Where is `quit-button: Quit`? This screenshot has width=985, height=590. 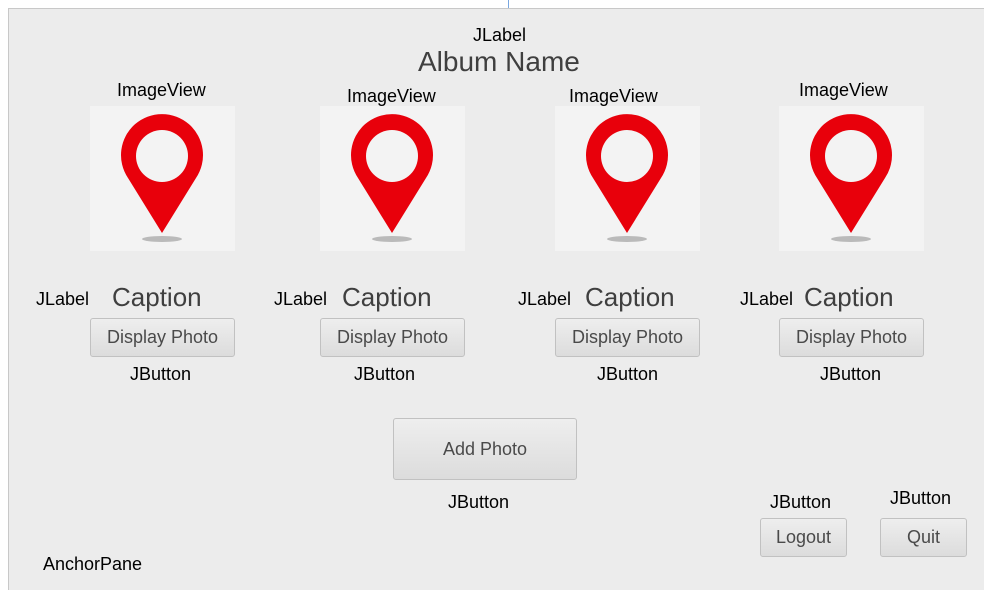
quit-button: Quit is located at coordinates (923, 537).